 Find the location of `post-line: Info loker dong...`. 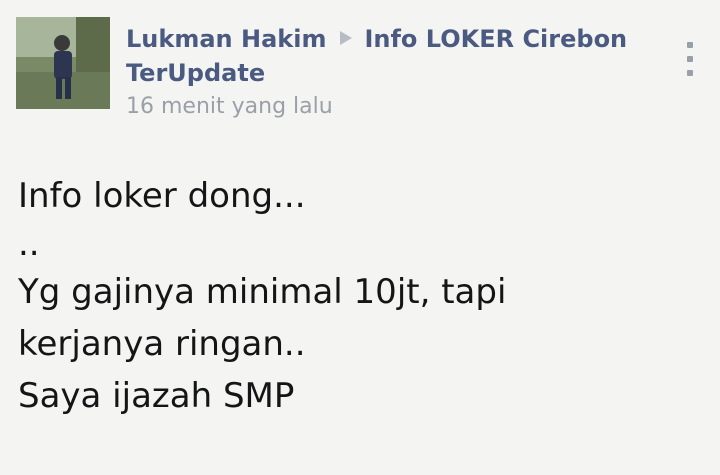

post-line: Info loker dong... is located at coordinates (162, 196).